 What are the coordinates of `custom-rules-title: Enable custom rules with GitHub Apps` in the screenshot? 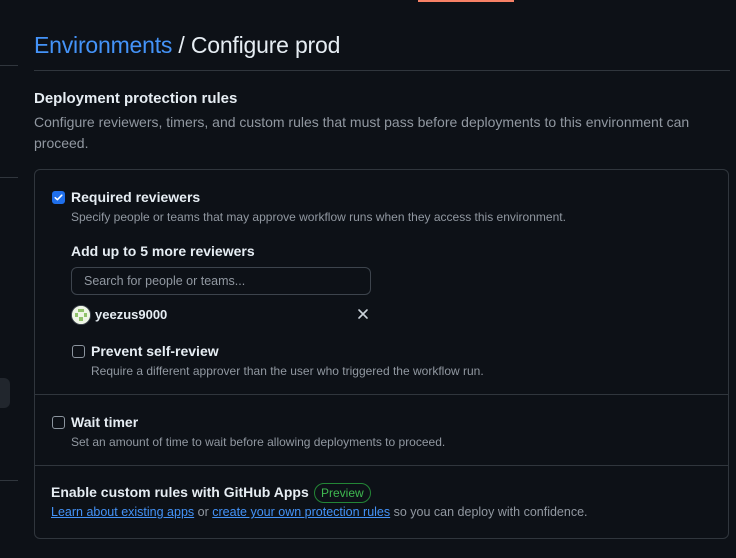 It's located at (180, 492).